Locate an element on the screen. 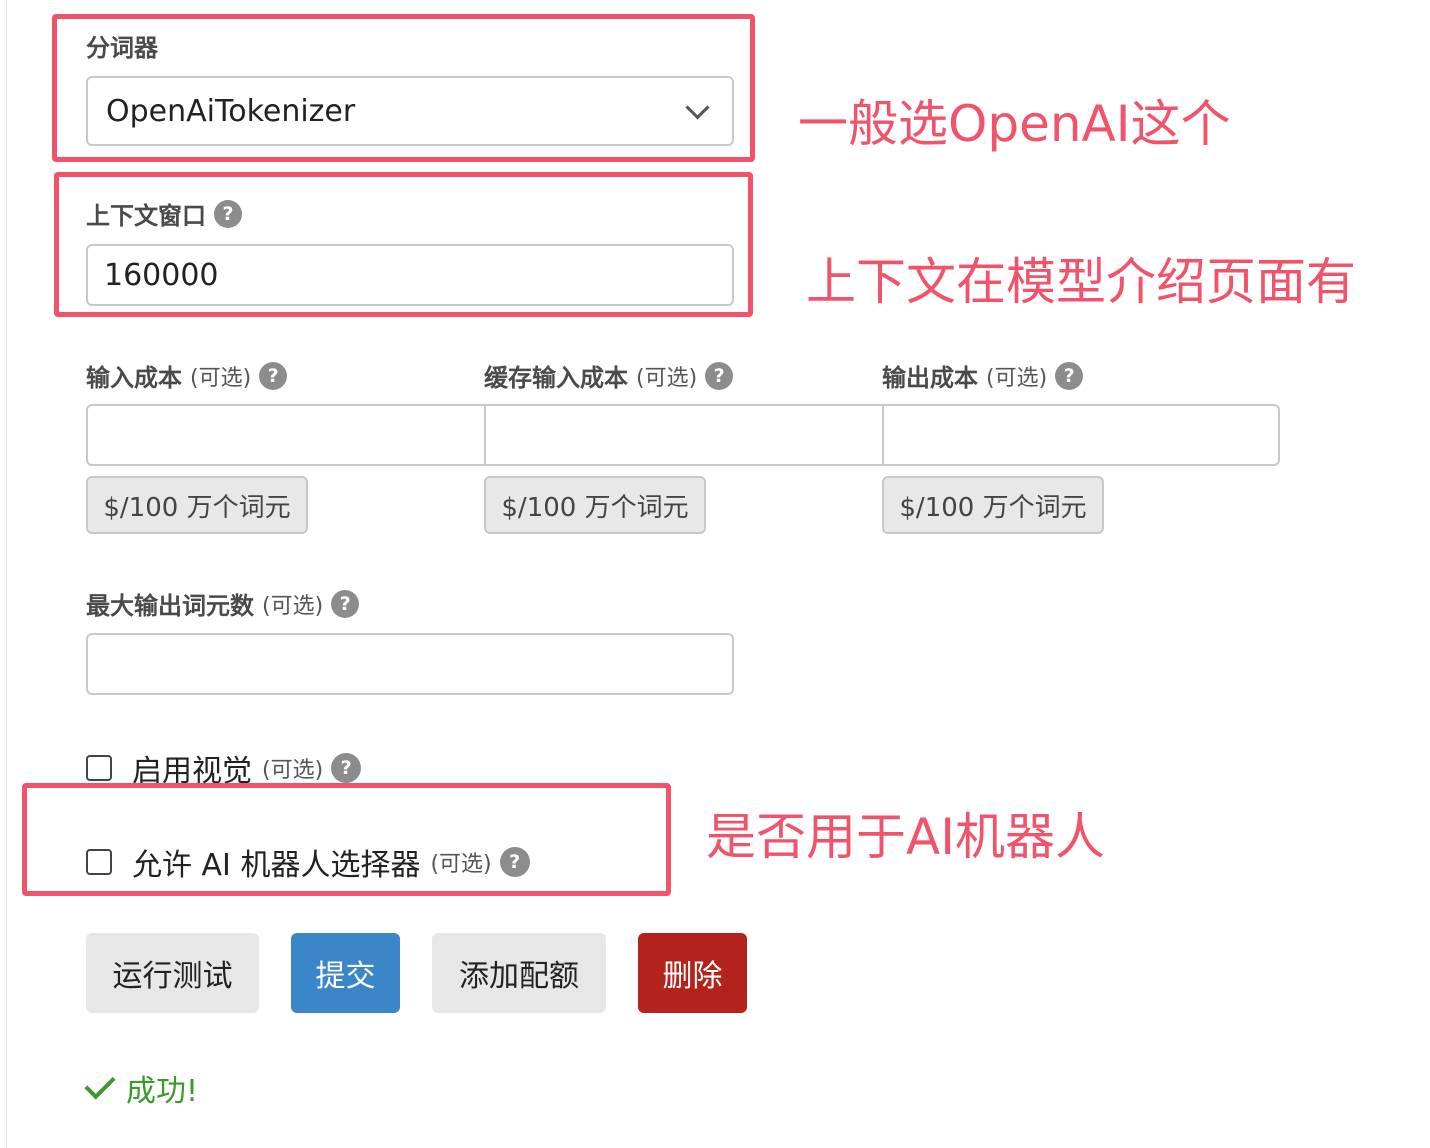 This screenshot has height=1148, width=1430. output-cost-unit: $/100 万个词元 is located at coordinates (993, 505).